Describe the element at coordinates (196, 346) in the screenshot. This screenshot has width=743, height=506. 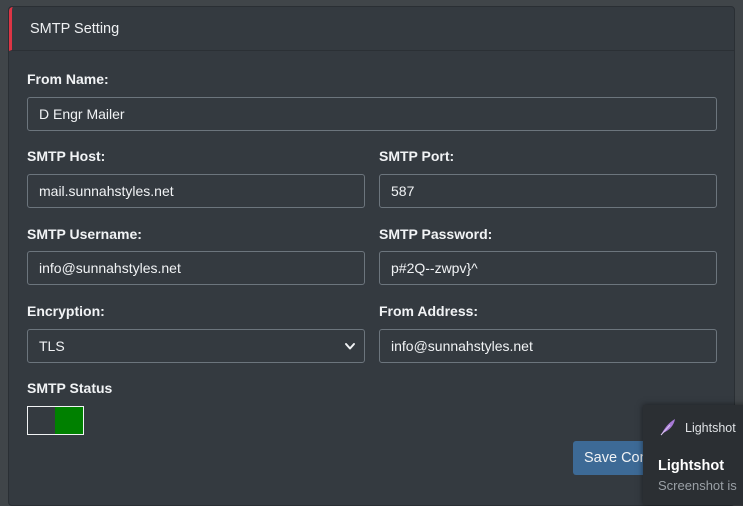
I see `encryption-select: TLS` at that location.